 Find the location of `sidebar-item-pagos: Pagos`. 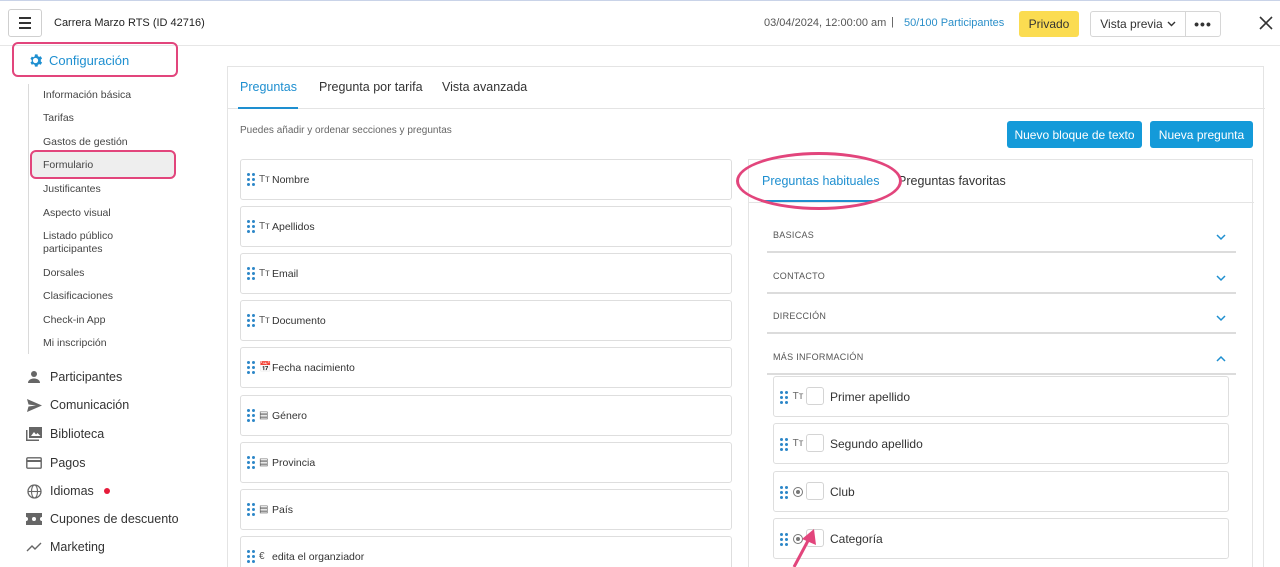

sidebar-item-pagos: Pagos is located at coordinates (55, 463).